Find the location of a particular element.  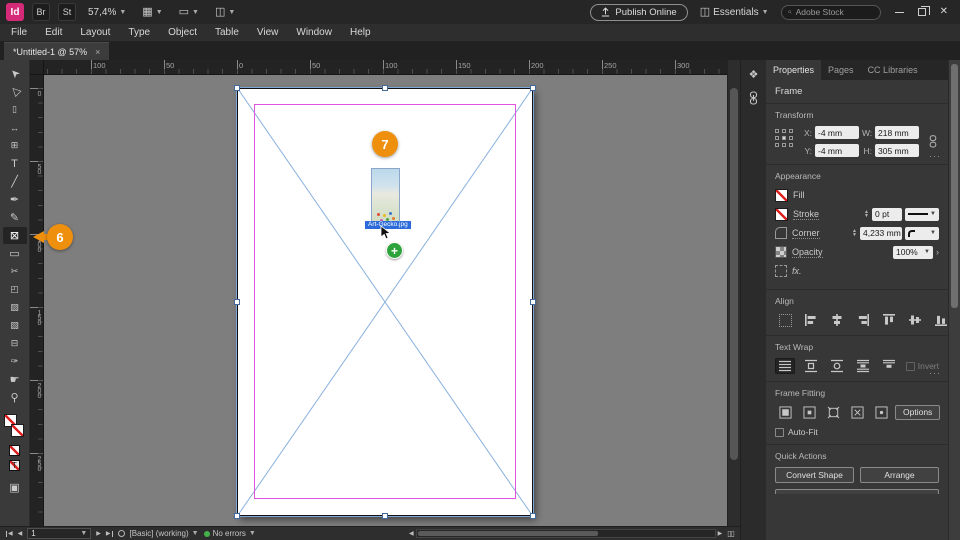

horizontal-ruler: 100 50 0 50 100 150 200 250 300 is located at coordinates (385, 67).